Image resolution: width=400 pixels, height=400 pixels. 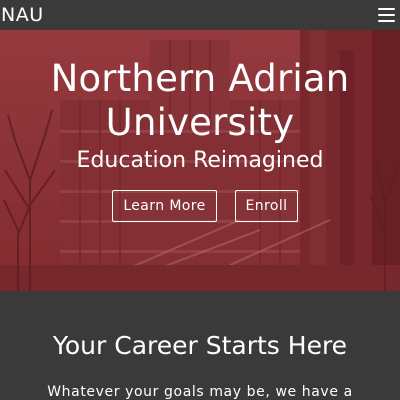 What do you see at coordinates (200, 122) in the screenshot?
I see `hero-title-line2: University` at bounding box center [200, 122].